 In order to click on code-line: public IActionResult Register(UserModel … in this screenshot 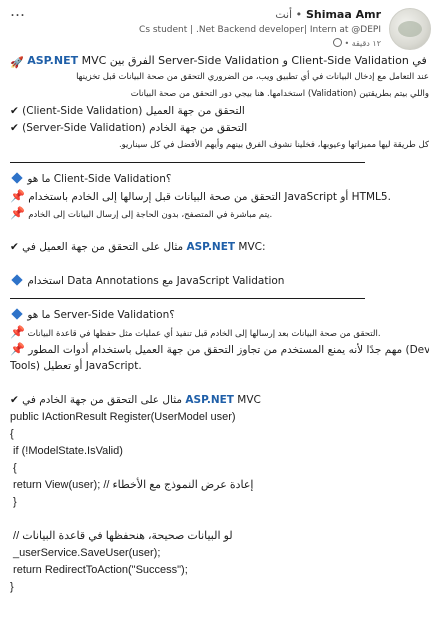, I will do `click(123, 417)`.